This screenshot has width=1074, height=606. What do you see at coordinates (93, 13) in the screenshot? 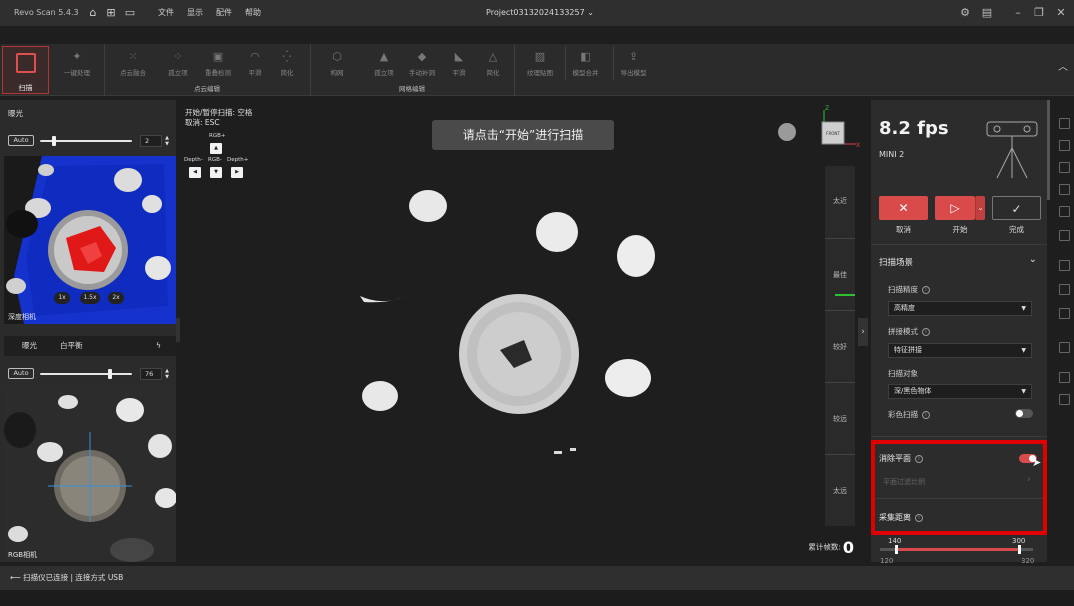
I see `home-icon: ⌂` at bounding box center [93, 13].